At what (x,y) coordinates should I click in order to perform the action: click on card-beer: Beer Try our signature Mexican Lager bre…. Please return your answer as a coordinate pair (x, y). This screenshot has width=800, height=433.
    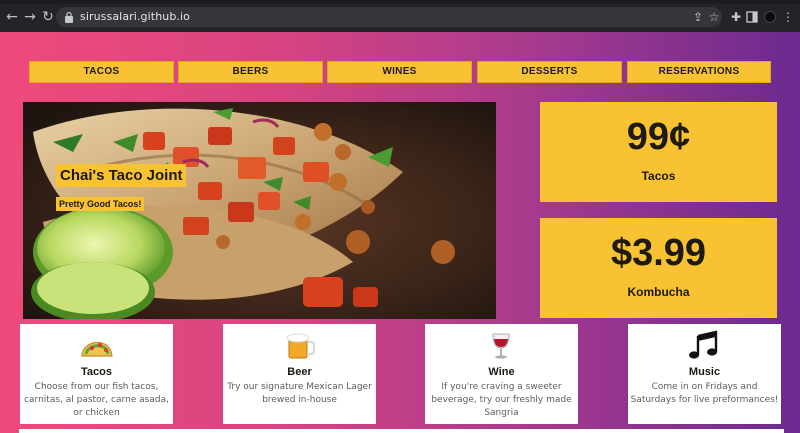
    Looking at the image, I should click on (299, 374).